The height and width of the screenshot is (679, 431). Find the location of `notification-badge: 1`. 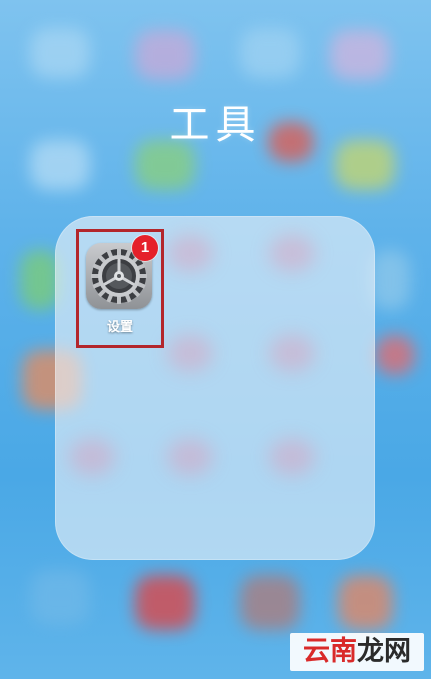

notification-badge: 1 is located at coordinates (145, 248).